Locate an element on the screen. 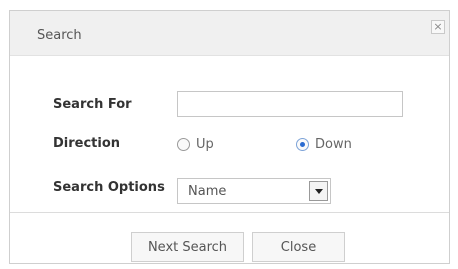 This screenshot has width=458, height=269. radio-up-icon is located at coordinates (183, 144).